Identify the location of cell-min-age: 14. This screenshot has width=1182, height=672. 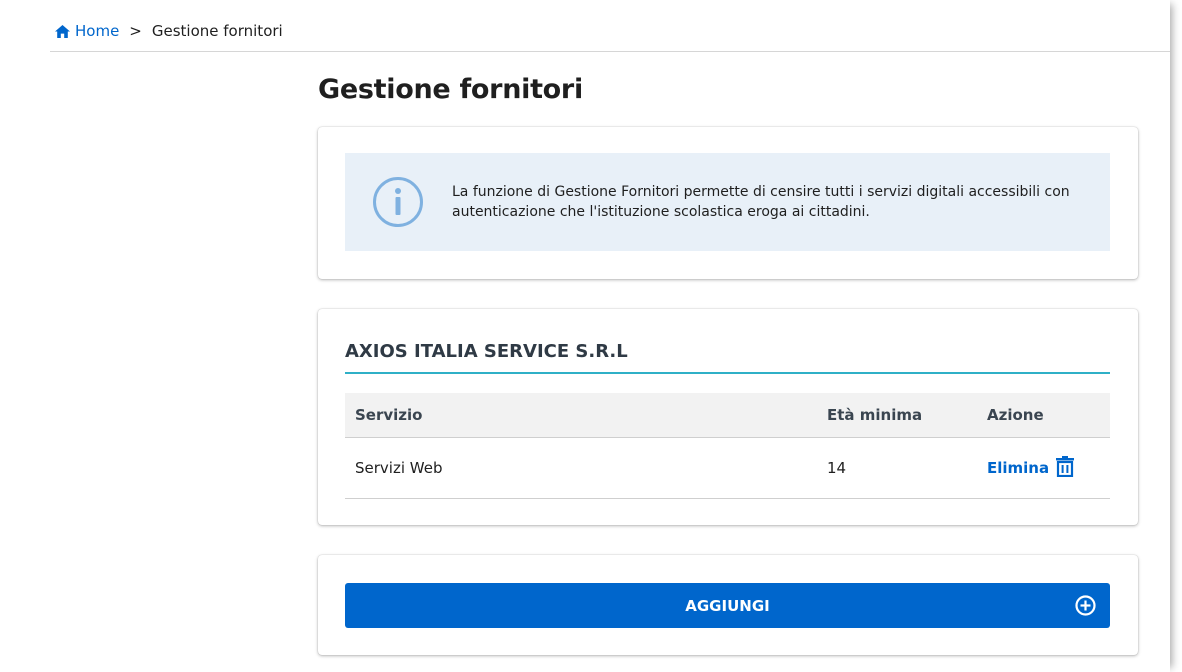
(897, 468).